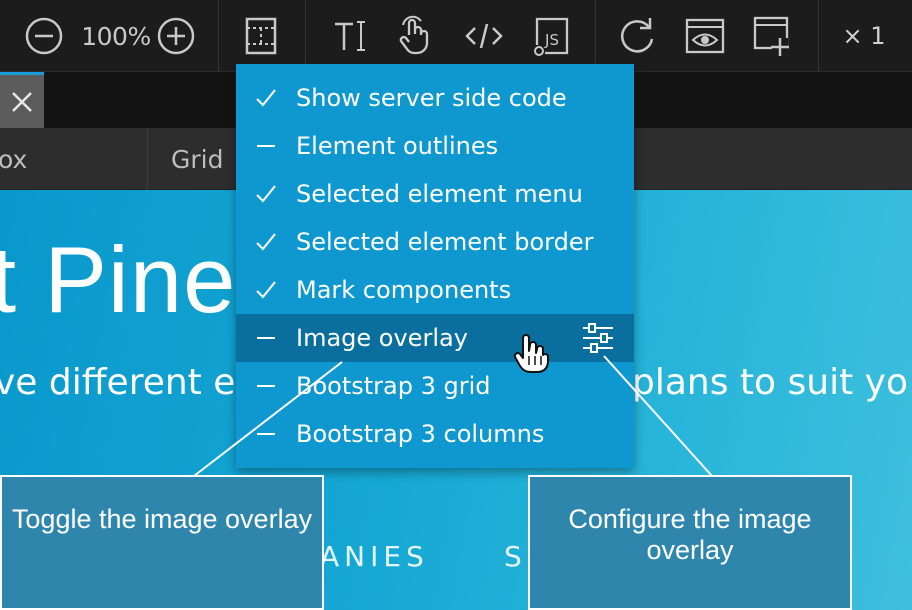 The width and height of the screenshot is (912, 610). What do you see at coordinates (690, 542) in the screenshot?
I see `callout-configure-image-overlay: Configure the image overlay` at bounding box center [690, 542].